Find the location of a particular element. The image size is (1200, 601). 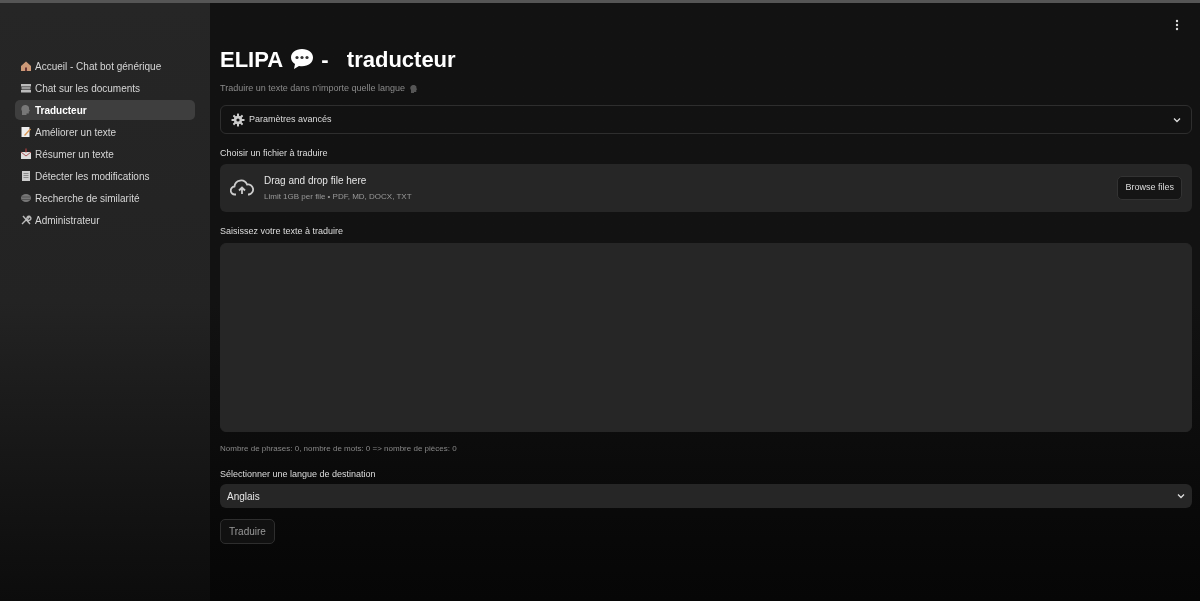

translate-button: Traduire is located at coordinates (247, 531).